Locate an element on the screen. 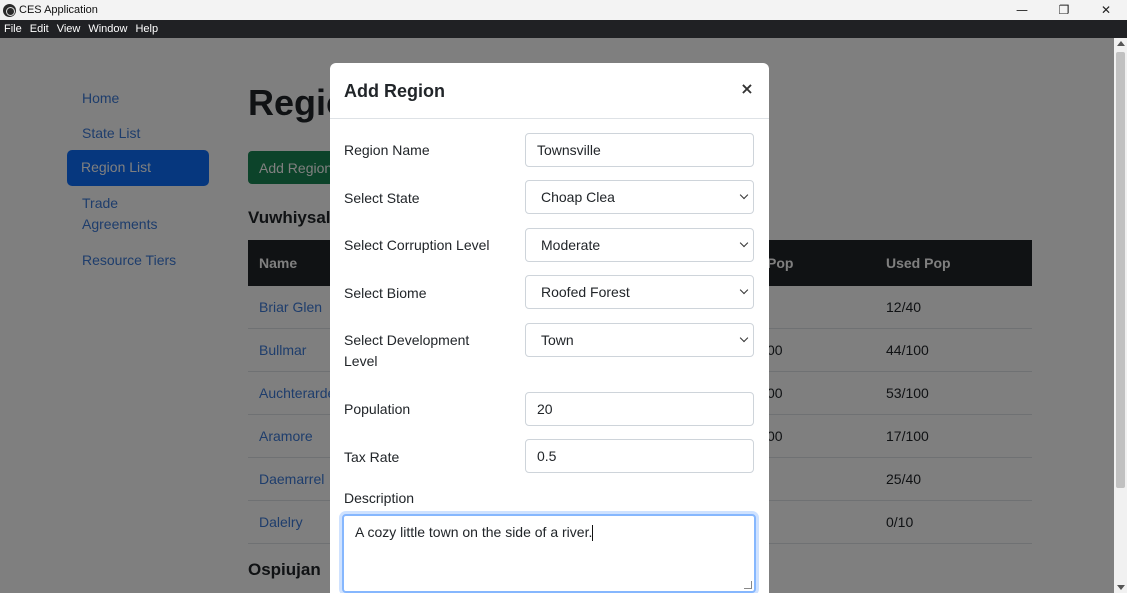 This screenshot has width=1127, height=593. restore-button: ❐ is located at coordinates (1064, 10).